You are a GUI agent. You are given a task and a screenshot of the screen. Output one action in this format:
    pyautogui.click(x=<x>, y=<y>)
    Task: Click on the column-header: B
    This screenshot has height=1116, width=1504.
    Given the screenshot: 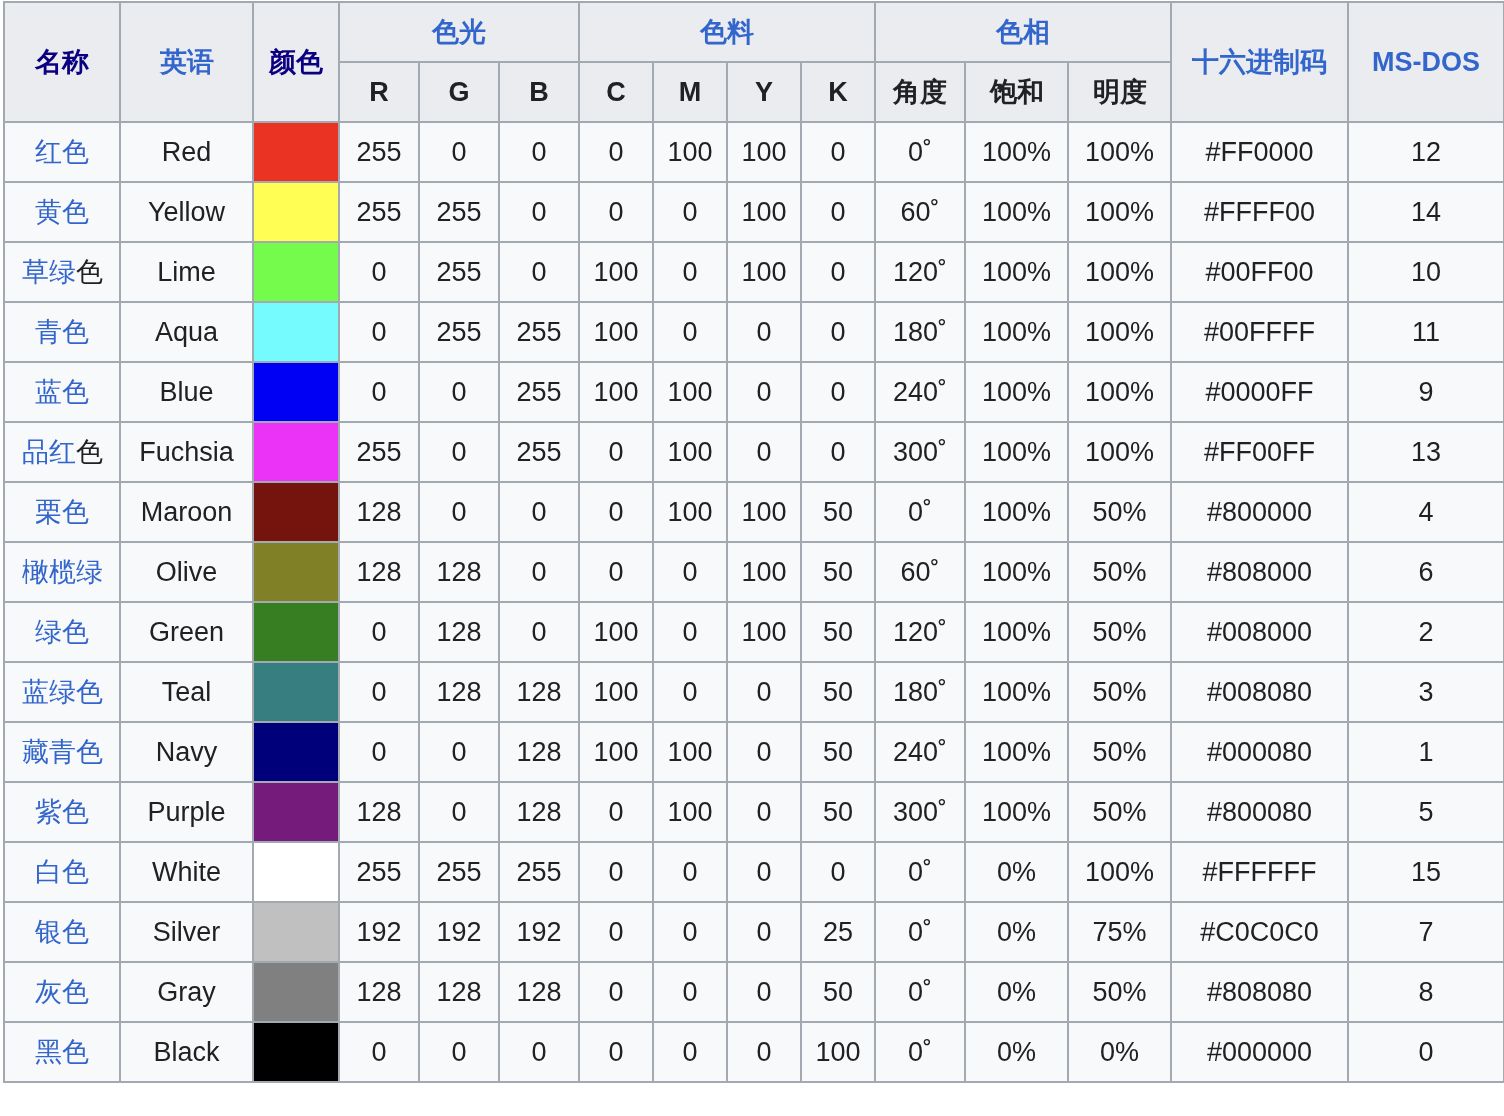 What is the action you would take?
    pyautogui.click(x=539, y=92)
    